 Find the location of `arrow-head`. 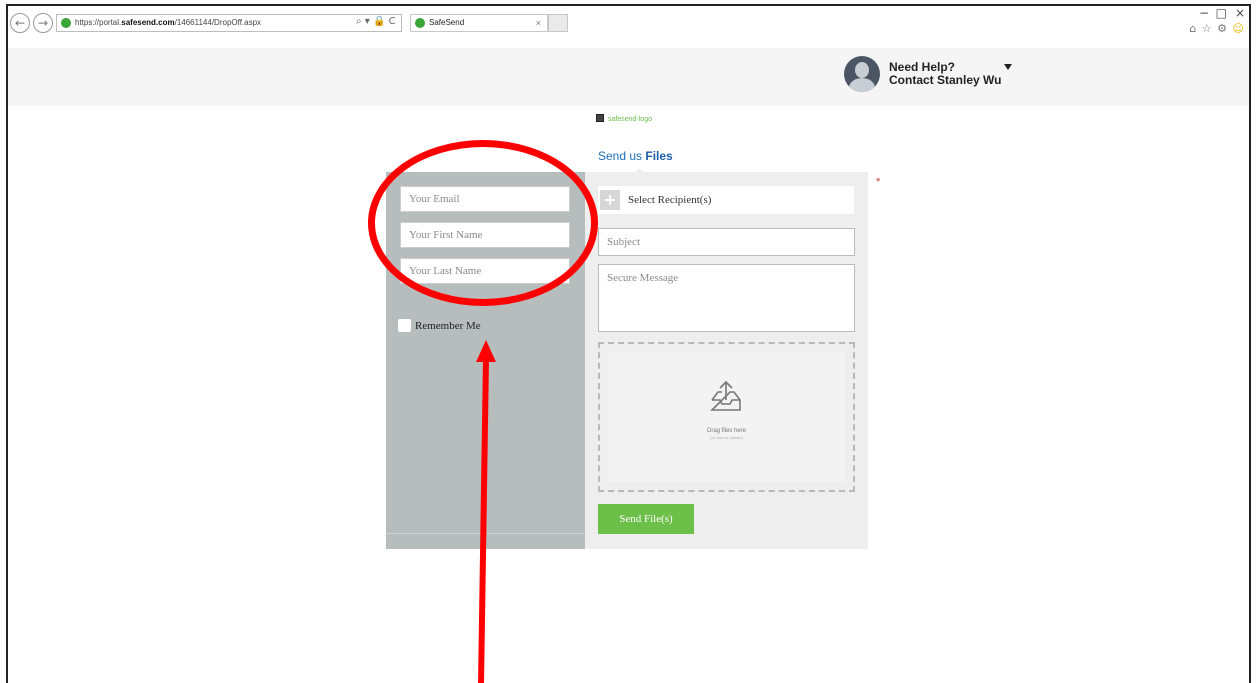

arrow-head is located at coordinates (486, 351).